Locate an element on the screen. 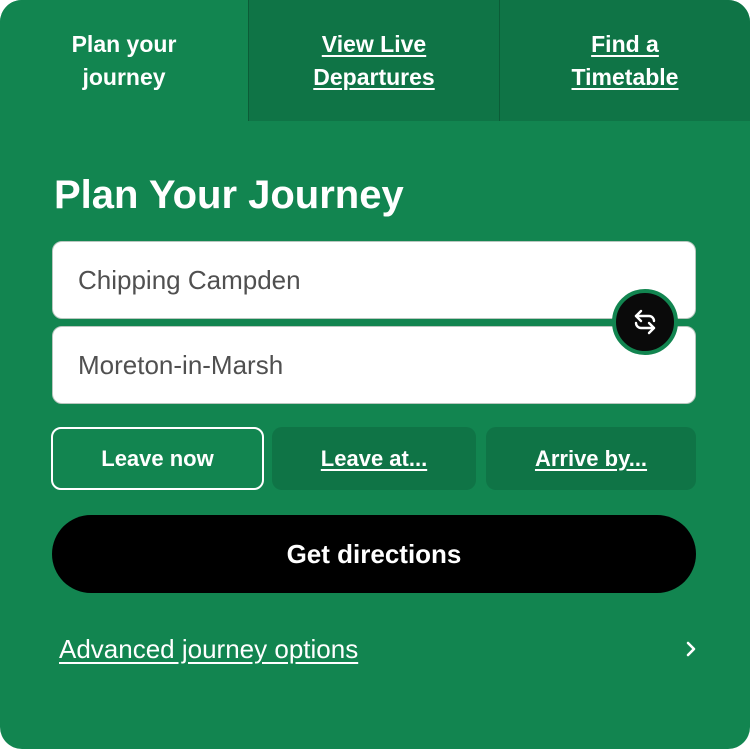 This screenshot has height=749, width=750. to-value: Moreton-in-Marsh is located at coordinates (181, 364).